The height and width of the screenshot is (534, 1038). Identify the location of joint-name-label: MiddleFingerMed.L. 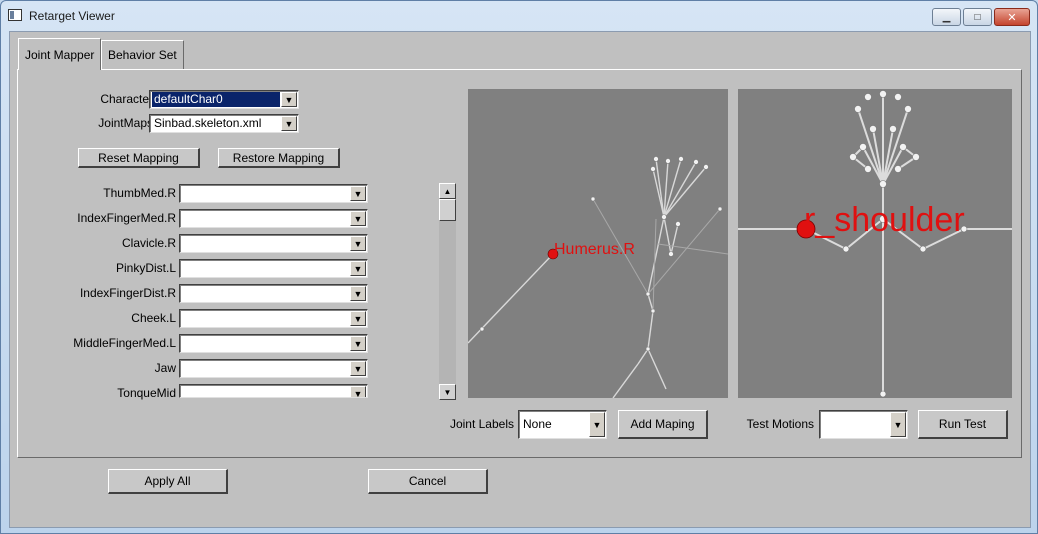
(124, 343).